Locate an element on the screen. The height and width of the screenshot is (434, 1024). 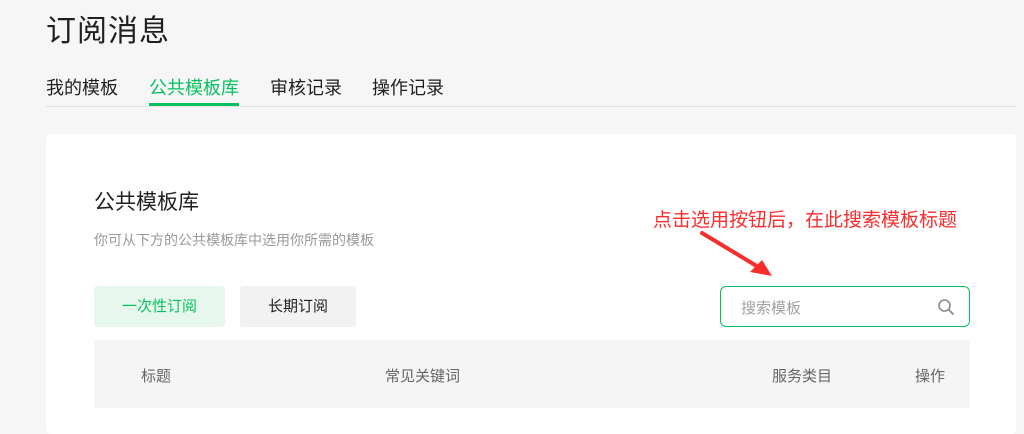
column-header-title: 标题 is located at coordinates (156, 376).